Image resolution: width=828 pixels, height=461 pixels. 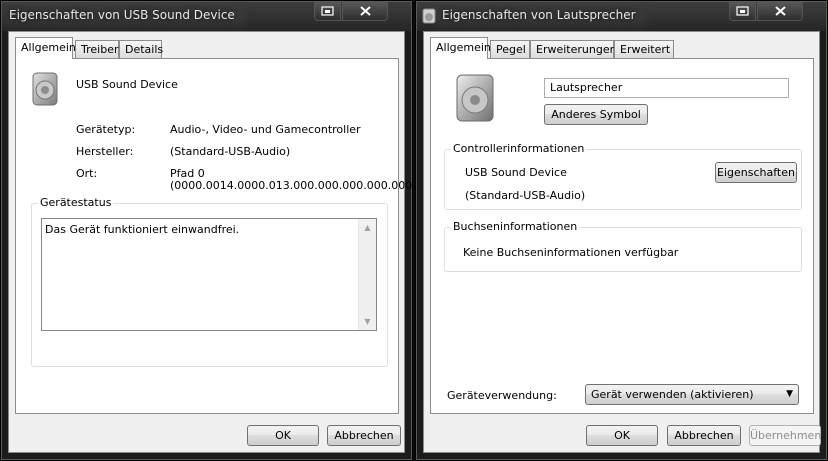 What do you see at coordinates (672, 394) in the screenshot?
I see `device-usage-selected: Gerät verwenden (aktivieren)` at bounding box center [672, 394].